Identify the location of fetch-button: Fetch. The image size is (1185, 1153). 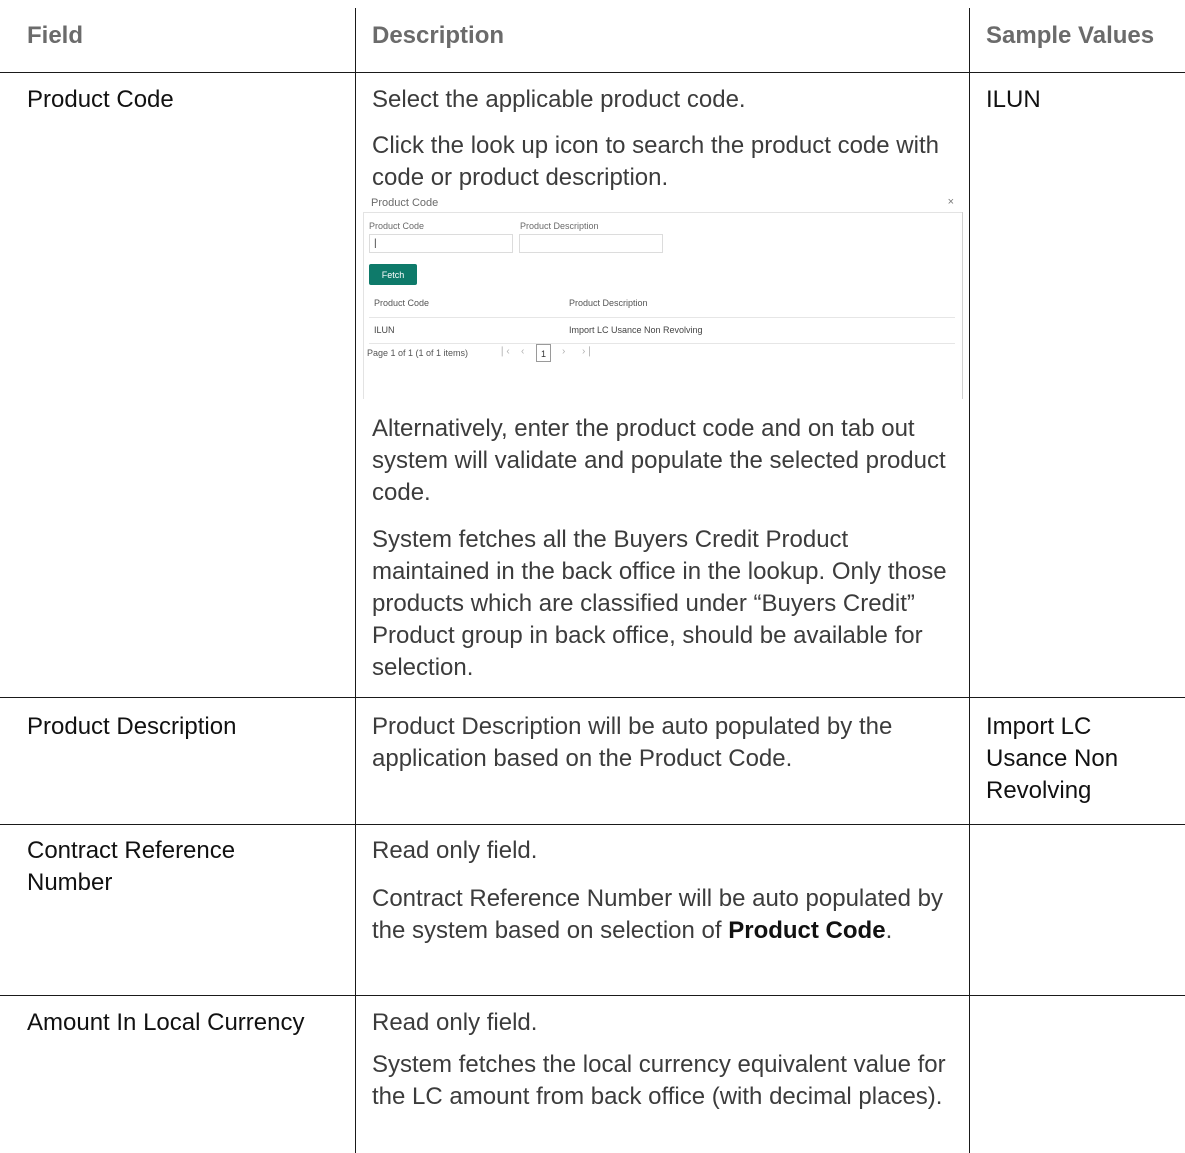
(393, 274).